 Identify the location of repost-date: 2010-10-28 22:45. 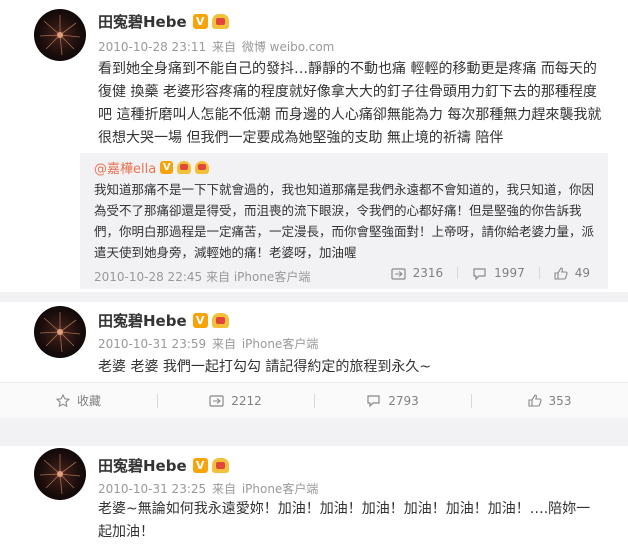
(148, 277).